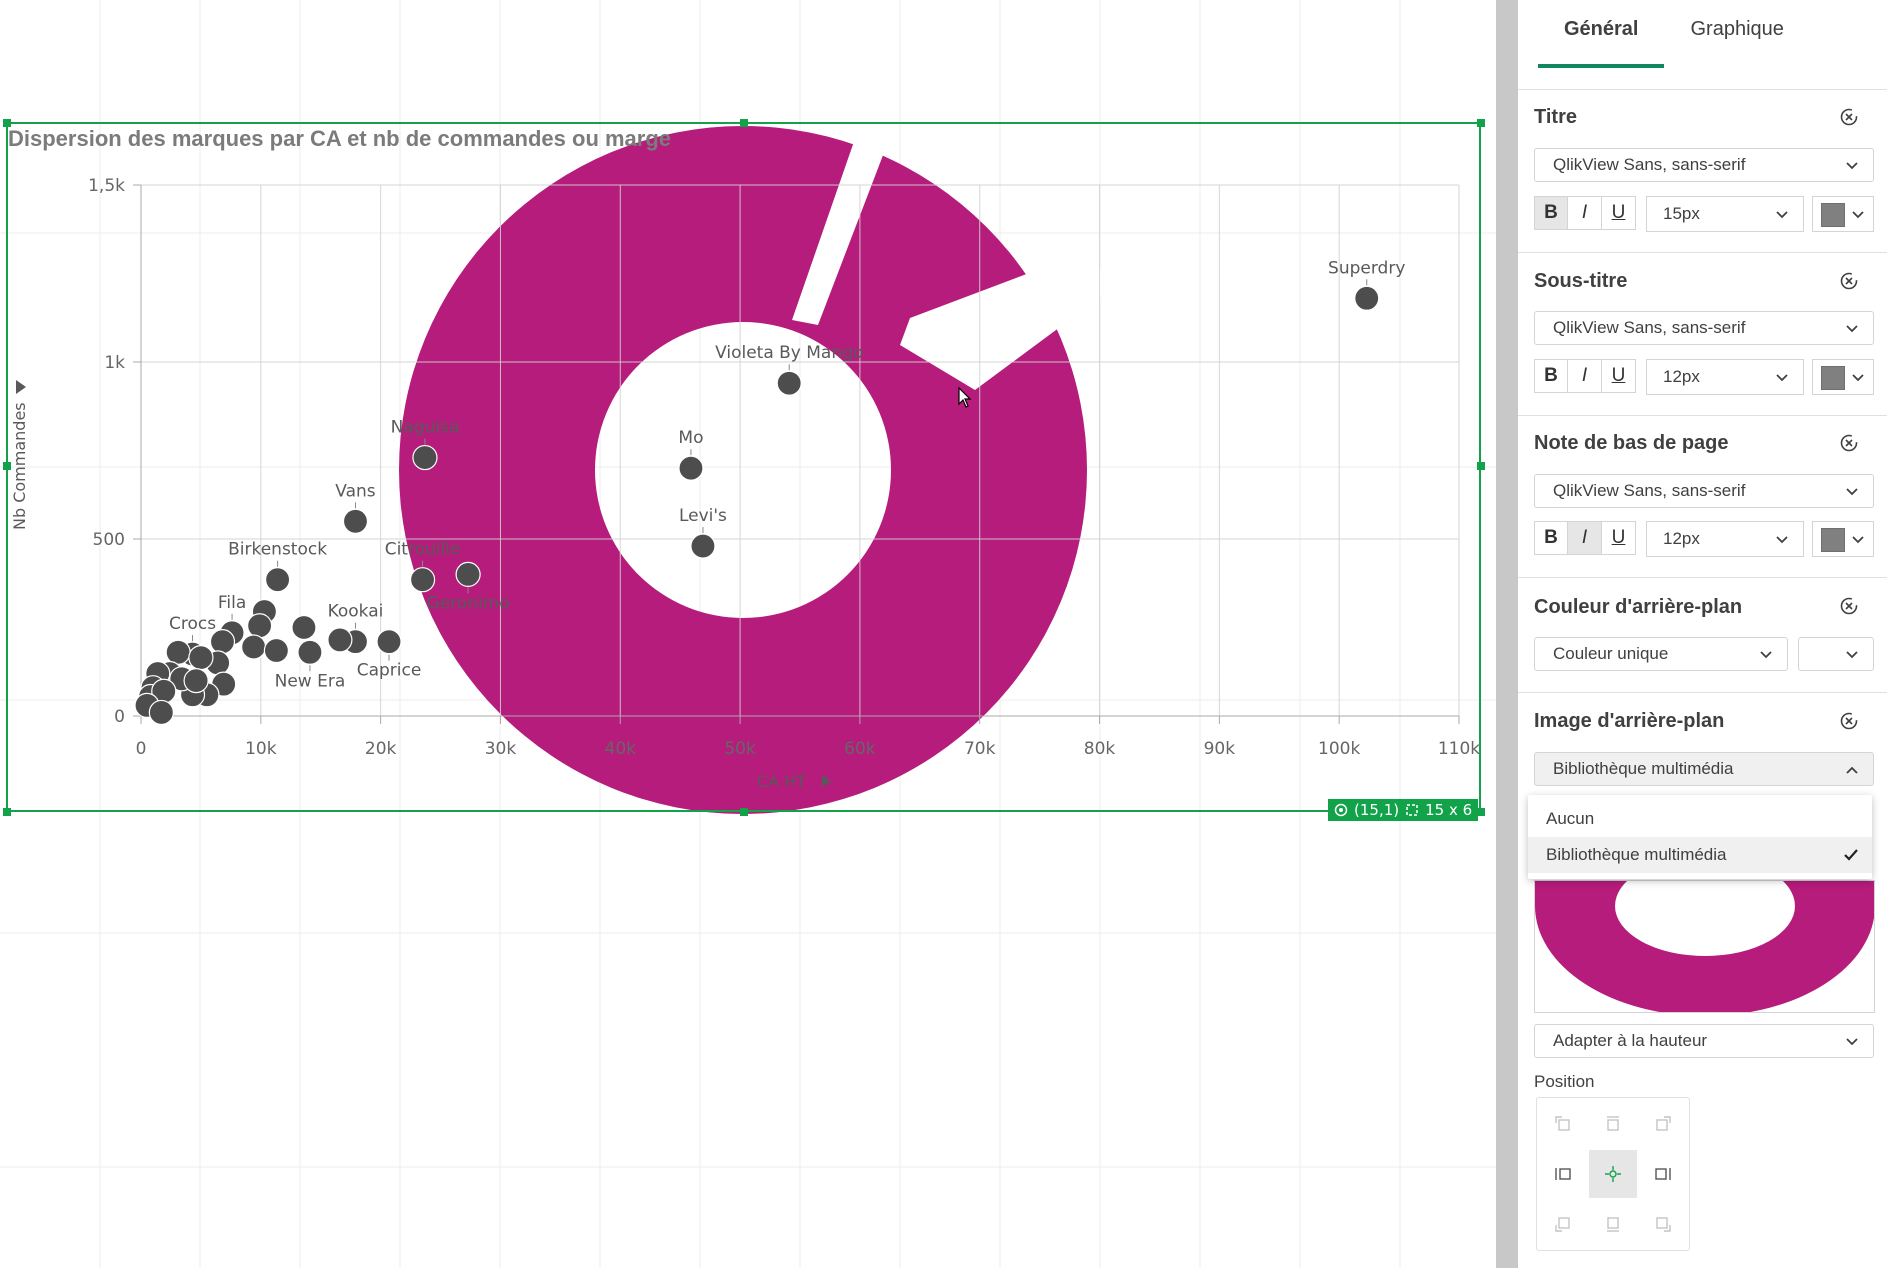 Image resolution: width=1887 pixels, height=1268 pixels. Describe the element at coordinates (1725, 214) in the screenshot. I see `title-size-select: 15px` at that location.